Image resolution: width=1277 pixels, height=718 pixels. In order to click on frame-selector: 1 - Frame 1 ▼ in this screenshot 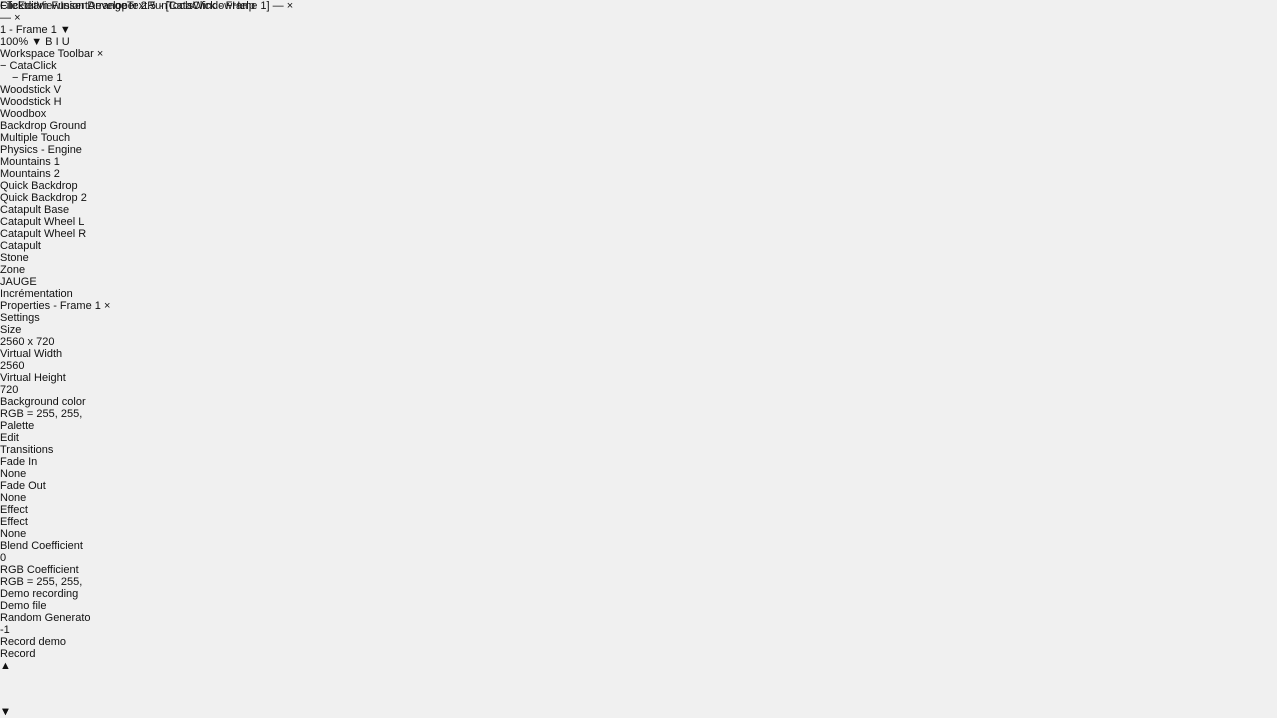, I will do `click(35, 30)`.